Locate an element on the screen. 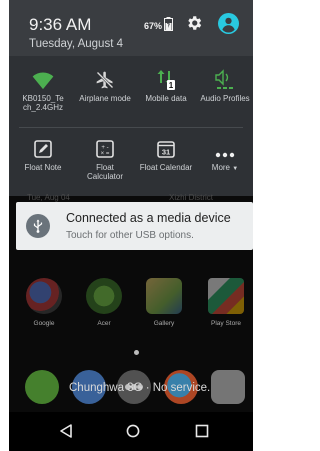  tile-wifi: KB0150_Te ch_2.4GHz is located at coordinates (43, 90).